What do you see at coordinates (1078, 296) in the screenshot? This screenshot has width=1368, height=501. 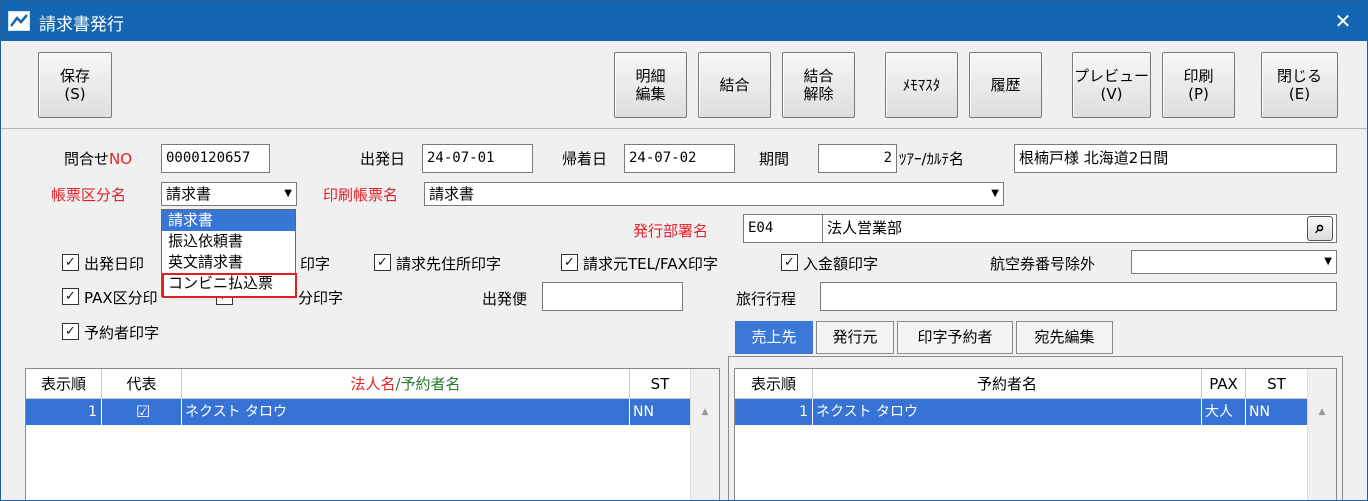 I see `itinerary-field` at bounding box center [1078, 296].